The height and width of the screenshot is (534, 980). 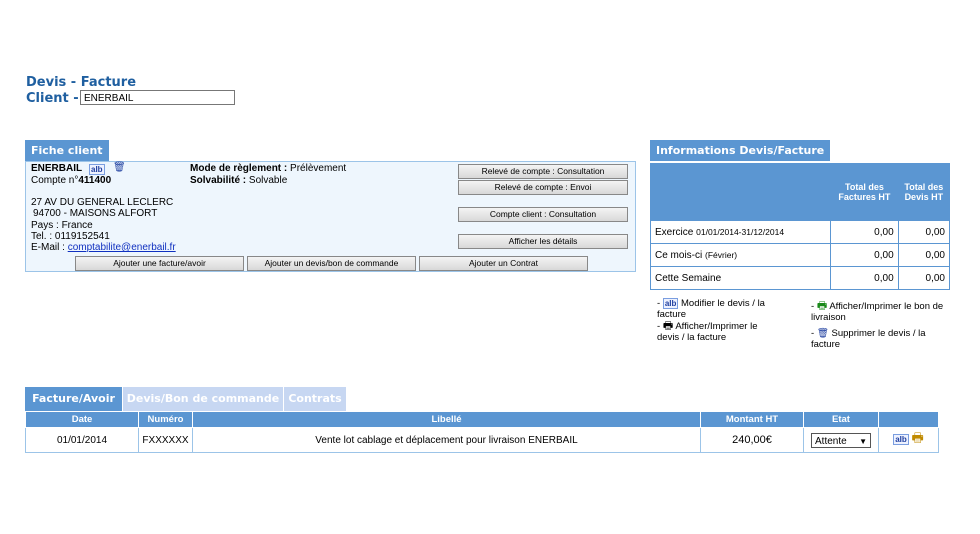 What do you see at coordinates (446, 419) in the screenshot?
I see `col-libelle: Libellé` at bounding box center [446, 419].